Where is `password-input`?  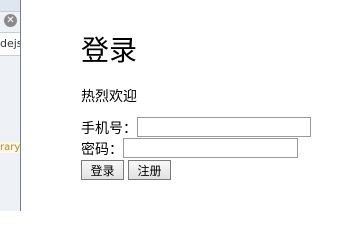 password-input is located at coordinates (210, 148).